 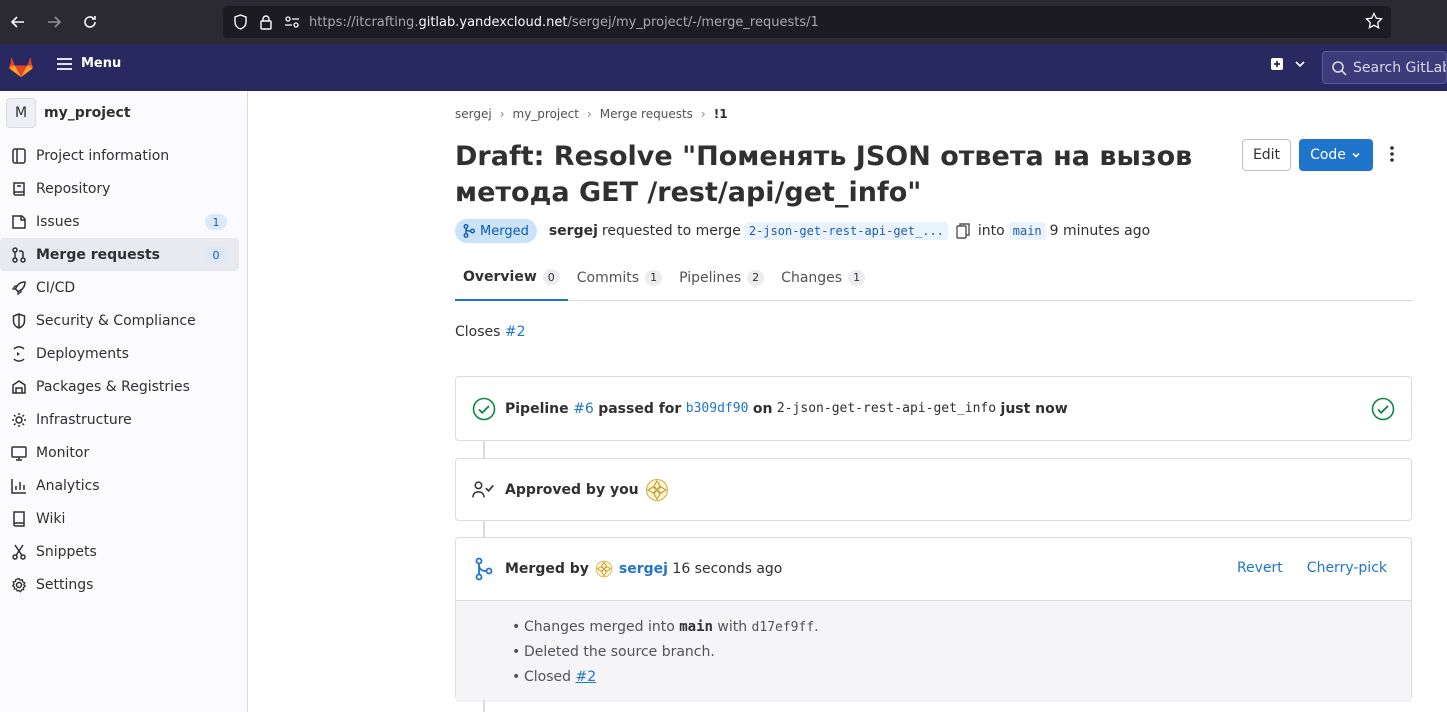 What do you see at coordinates (73, 188) in the screenshot?
I see `sidebar-item-label: Repository` at bounding box center [73, 188].